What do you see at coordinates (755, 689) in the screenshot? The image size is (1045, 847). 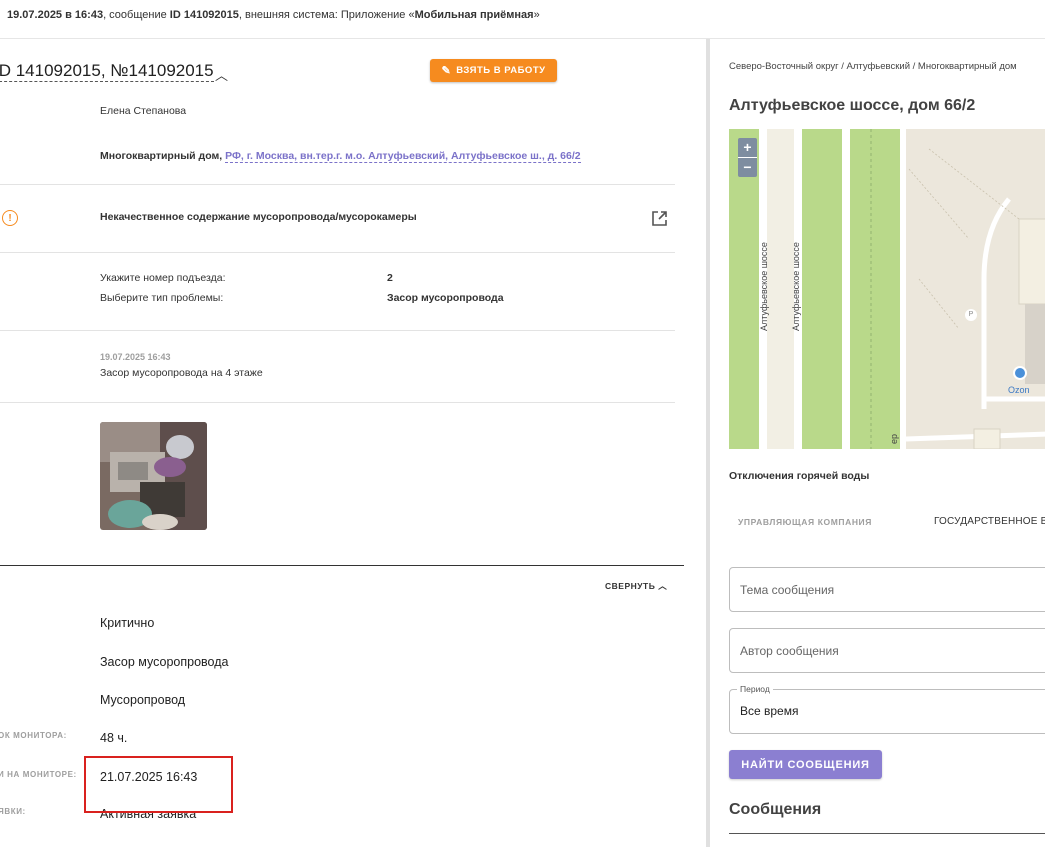 I see `period-legend: Период` at bounding box center [755, 689].